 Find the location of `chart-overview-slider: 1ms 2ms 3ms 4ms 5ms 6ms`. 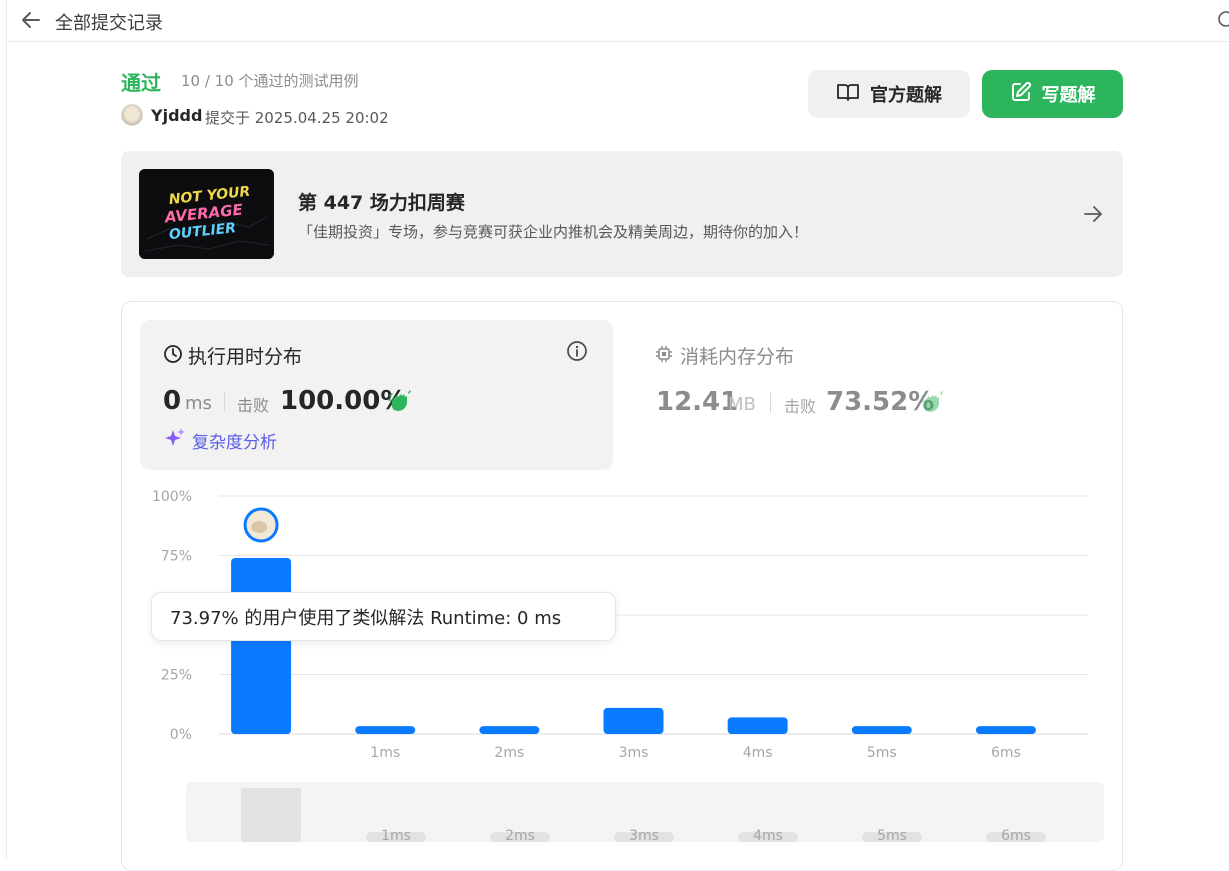

chart-overview-slider: 1ms 2ms 3ms 4ms 5ms 6ms is located at coordinates (645, 812).